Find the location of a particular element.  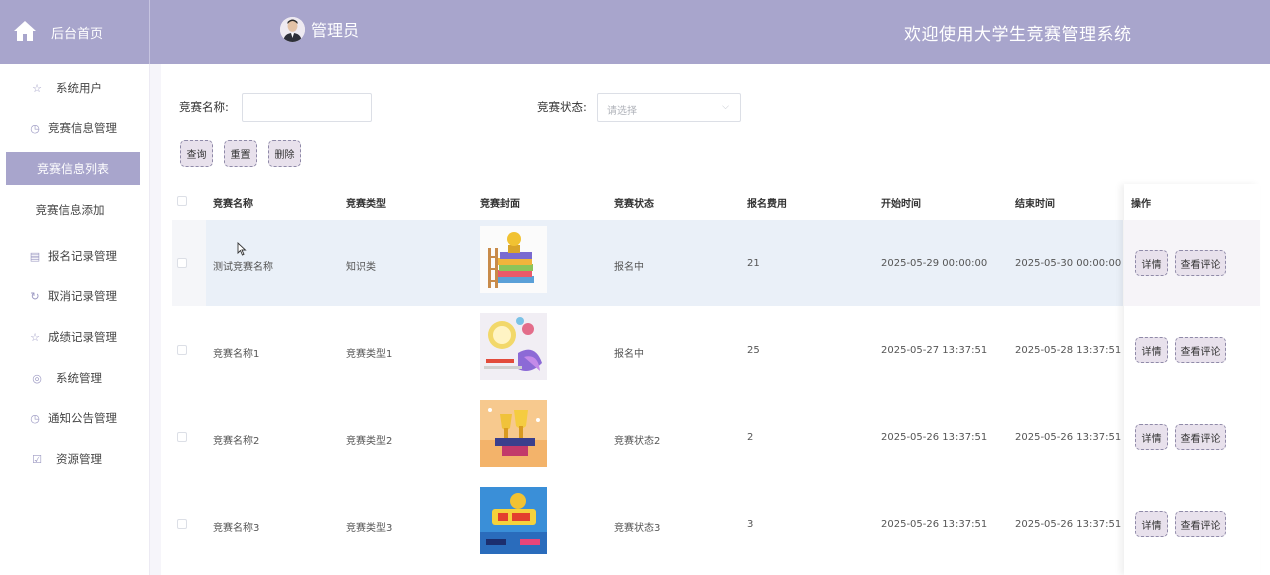

calendar-check-icon: ☑ is located at coordinates (37, 459).